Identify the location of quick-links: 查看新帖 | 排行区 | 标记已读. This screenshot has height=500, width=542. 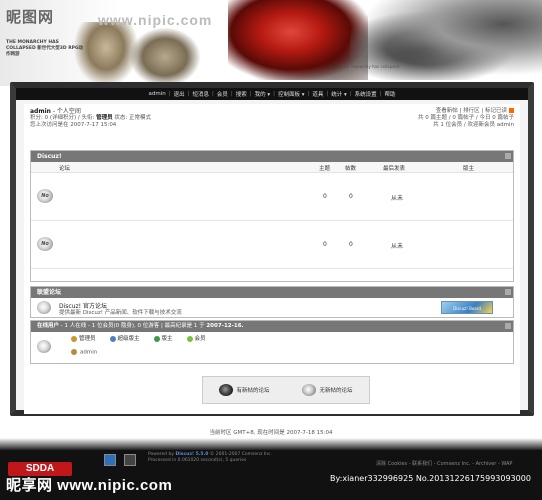
(471, 111).